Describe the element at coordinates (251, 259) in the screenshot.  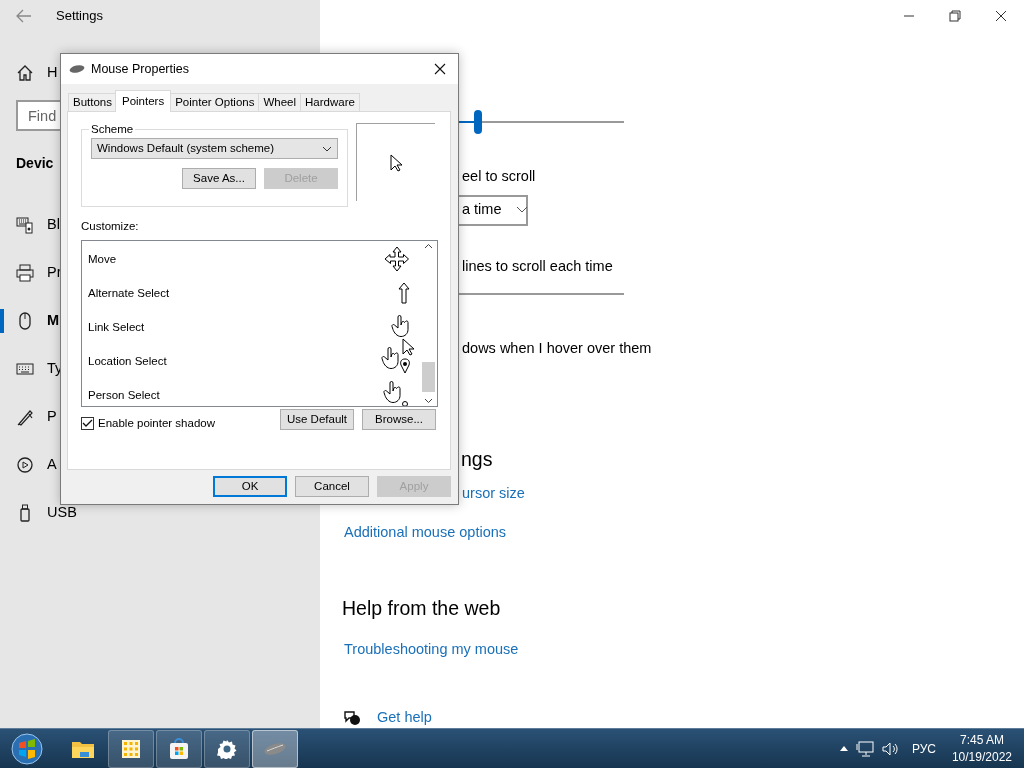
I see `list-item: Move` at that location.